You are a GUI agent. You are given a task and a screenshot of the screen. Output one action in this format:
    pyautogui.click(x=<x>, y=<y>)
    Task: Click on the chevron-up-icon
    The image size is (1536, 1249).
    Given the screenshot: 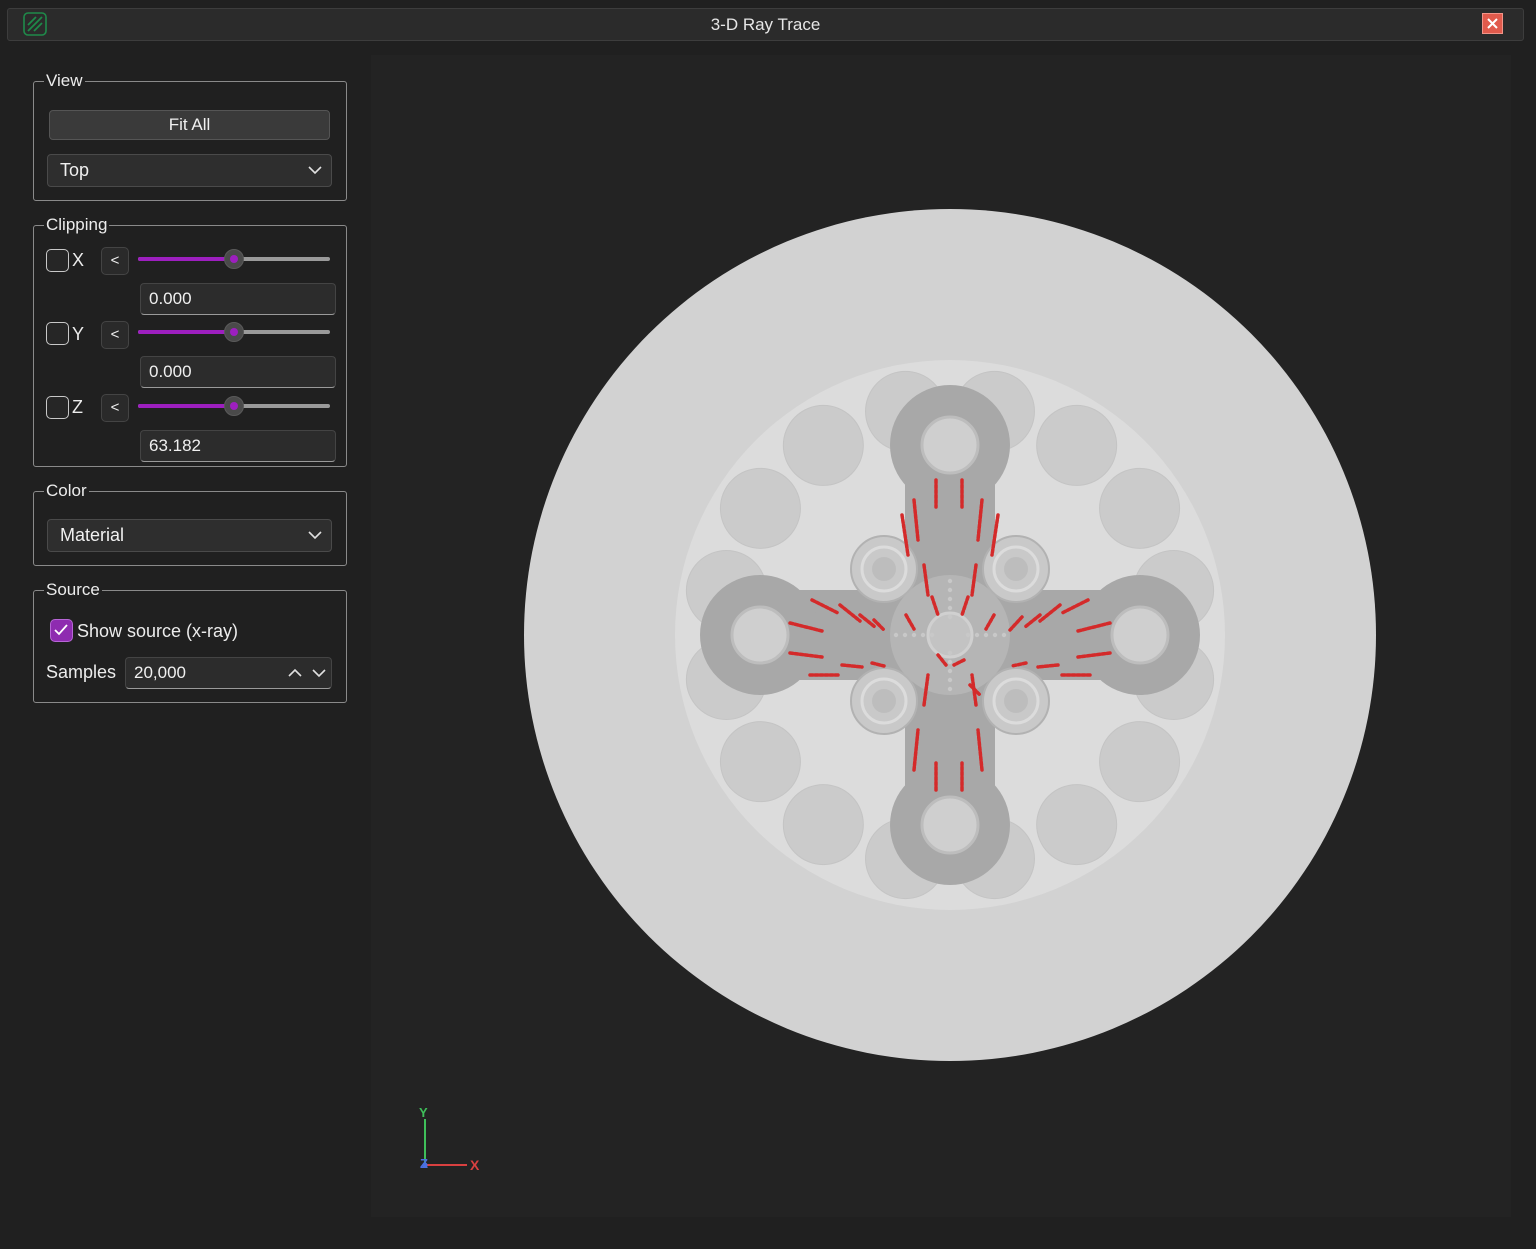 What is the action you would take?
    pyautogui.click(x=295, y=673)
    